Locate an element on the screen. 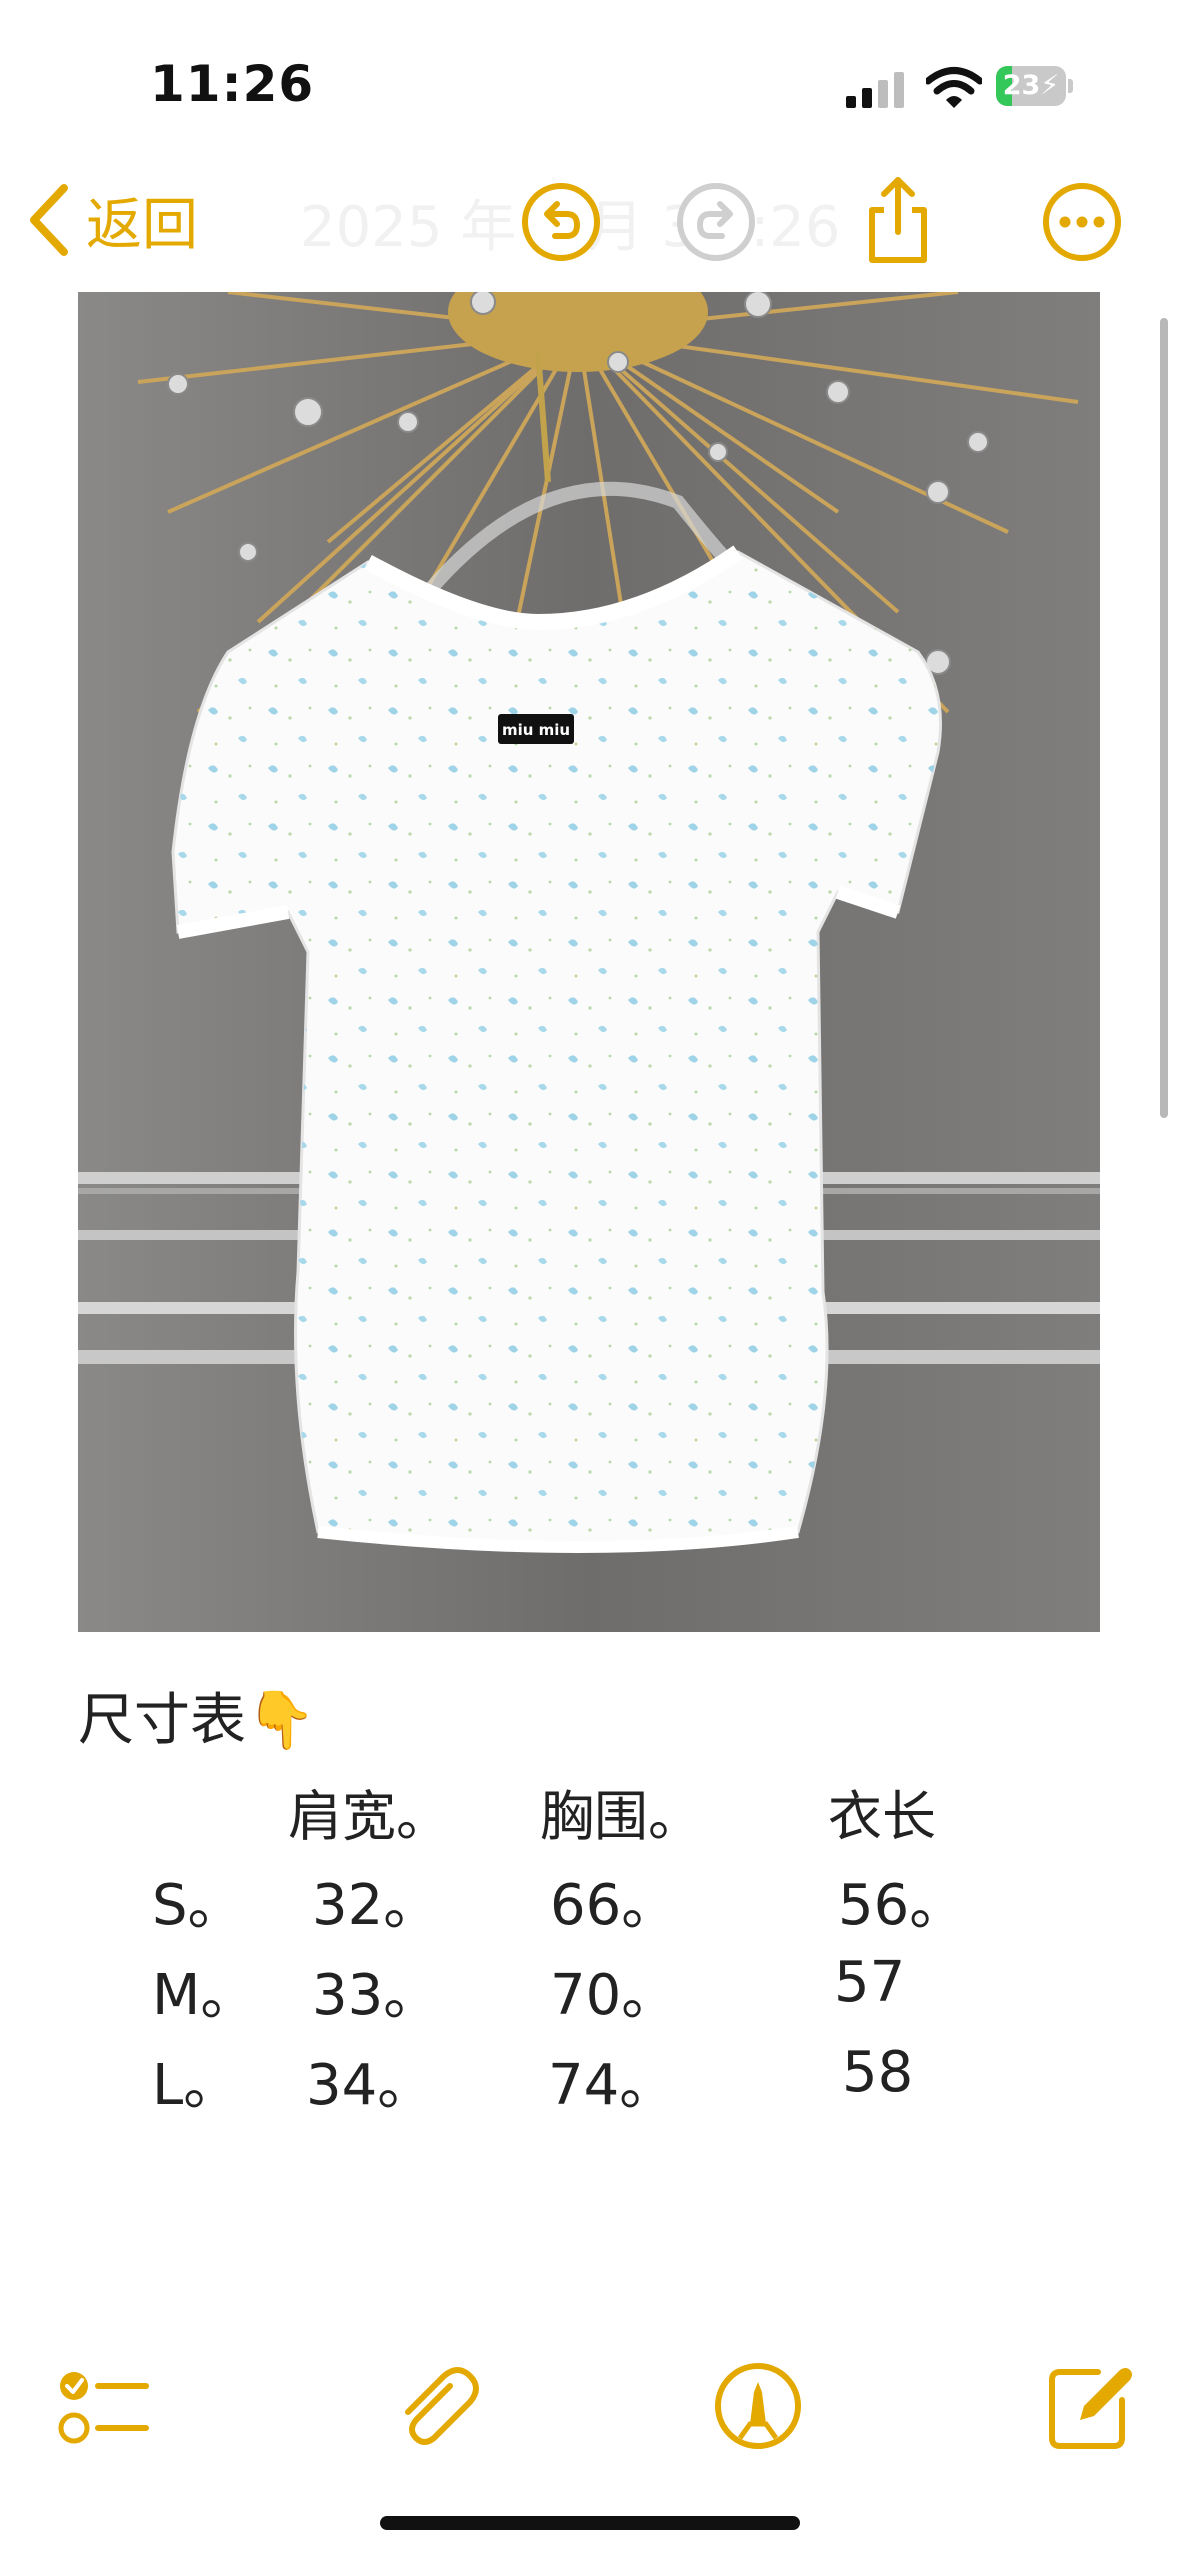 This screenshot has width=1179, height=2556. row-size-m: M。 is located at coordinates (204, 1995).